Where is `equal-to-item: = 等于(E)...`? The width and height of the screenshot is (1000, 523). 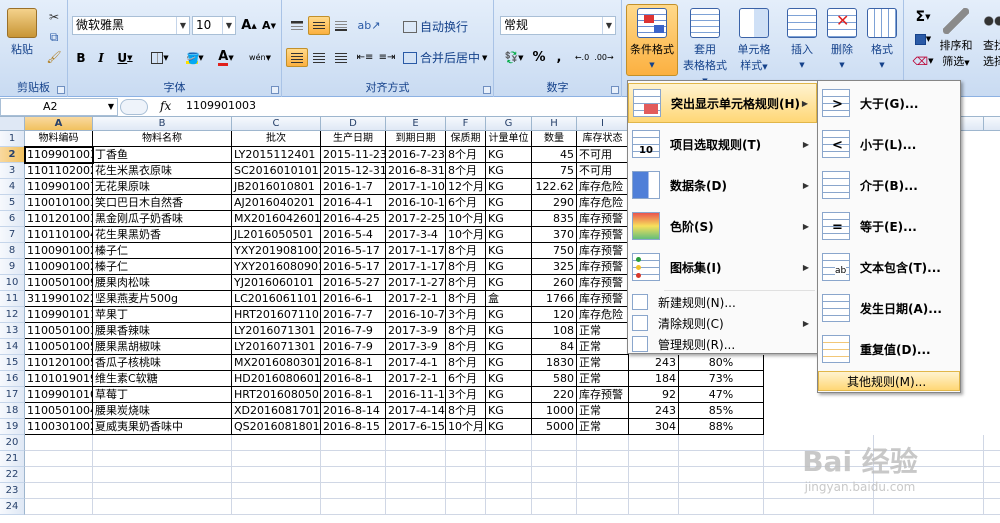 equal-to-item: = 等于(E)... is located at coordinates (889, 226).